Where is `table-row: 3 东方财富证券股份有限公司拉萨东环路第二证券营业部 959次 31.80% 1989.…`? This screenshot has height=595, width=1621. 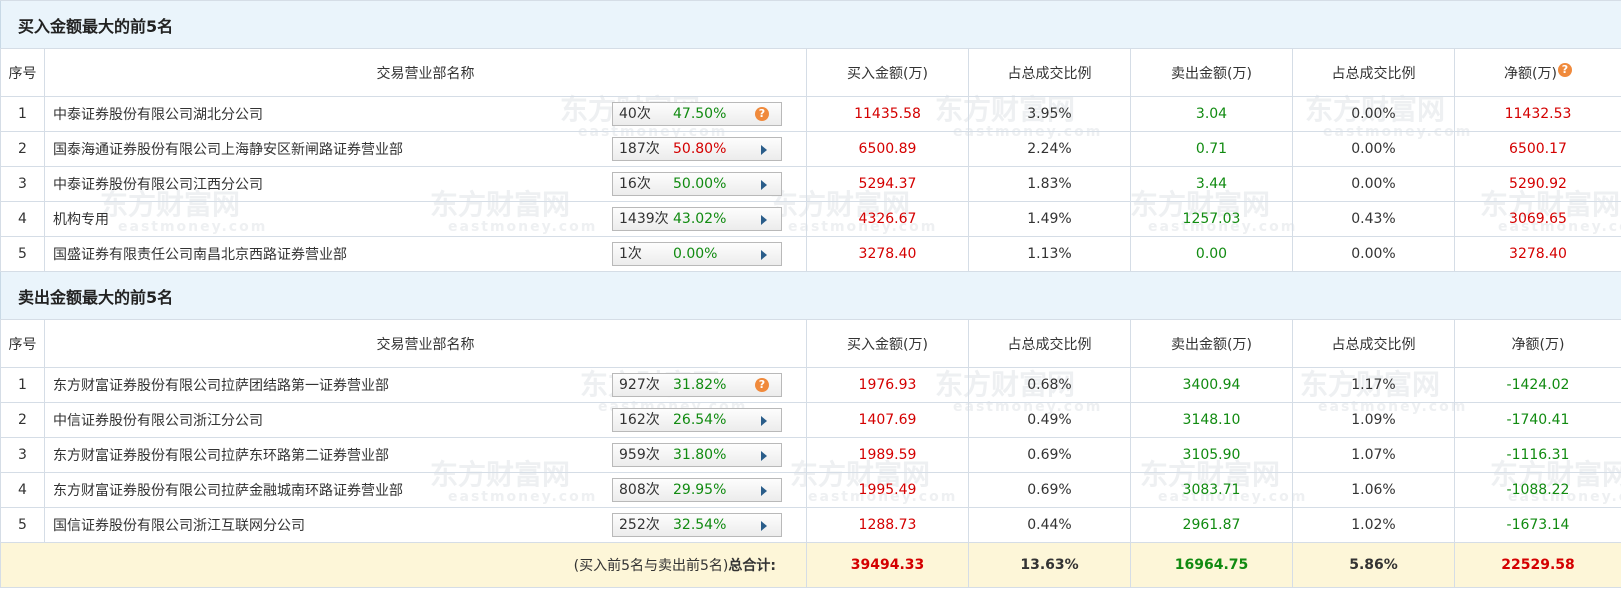
table-row: 3 东方财富证券股份有限公司拉萨东环路第二证券营业部 959次 31.80% 1989.… is located at coordinates (810, 455).